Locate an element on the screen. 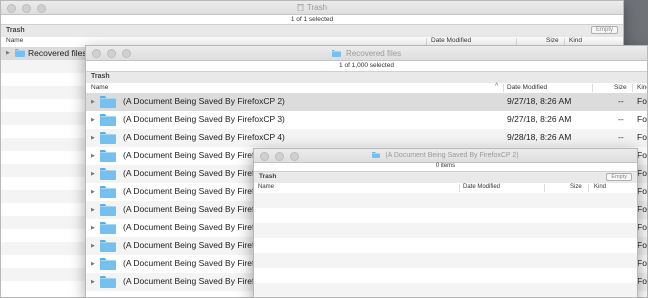 This screenshot has width=648, height=298. file-name: (A Document Being Saved By FirefoxCP 4) is located at coordinates (204, 137).